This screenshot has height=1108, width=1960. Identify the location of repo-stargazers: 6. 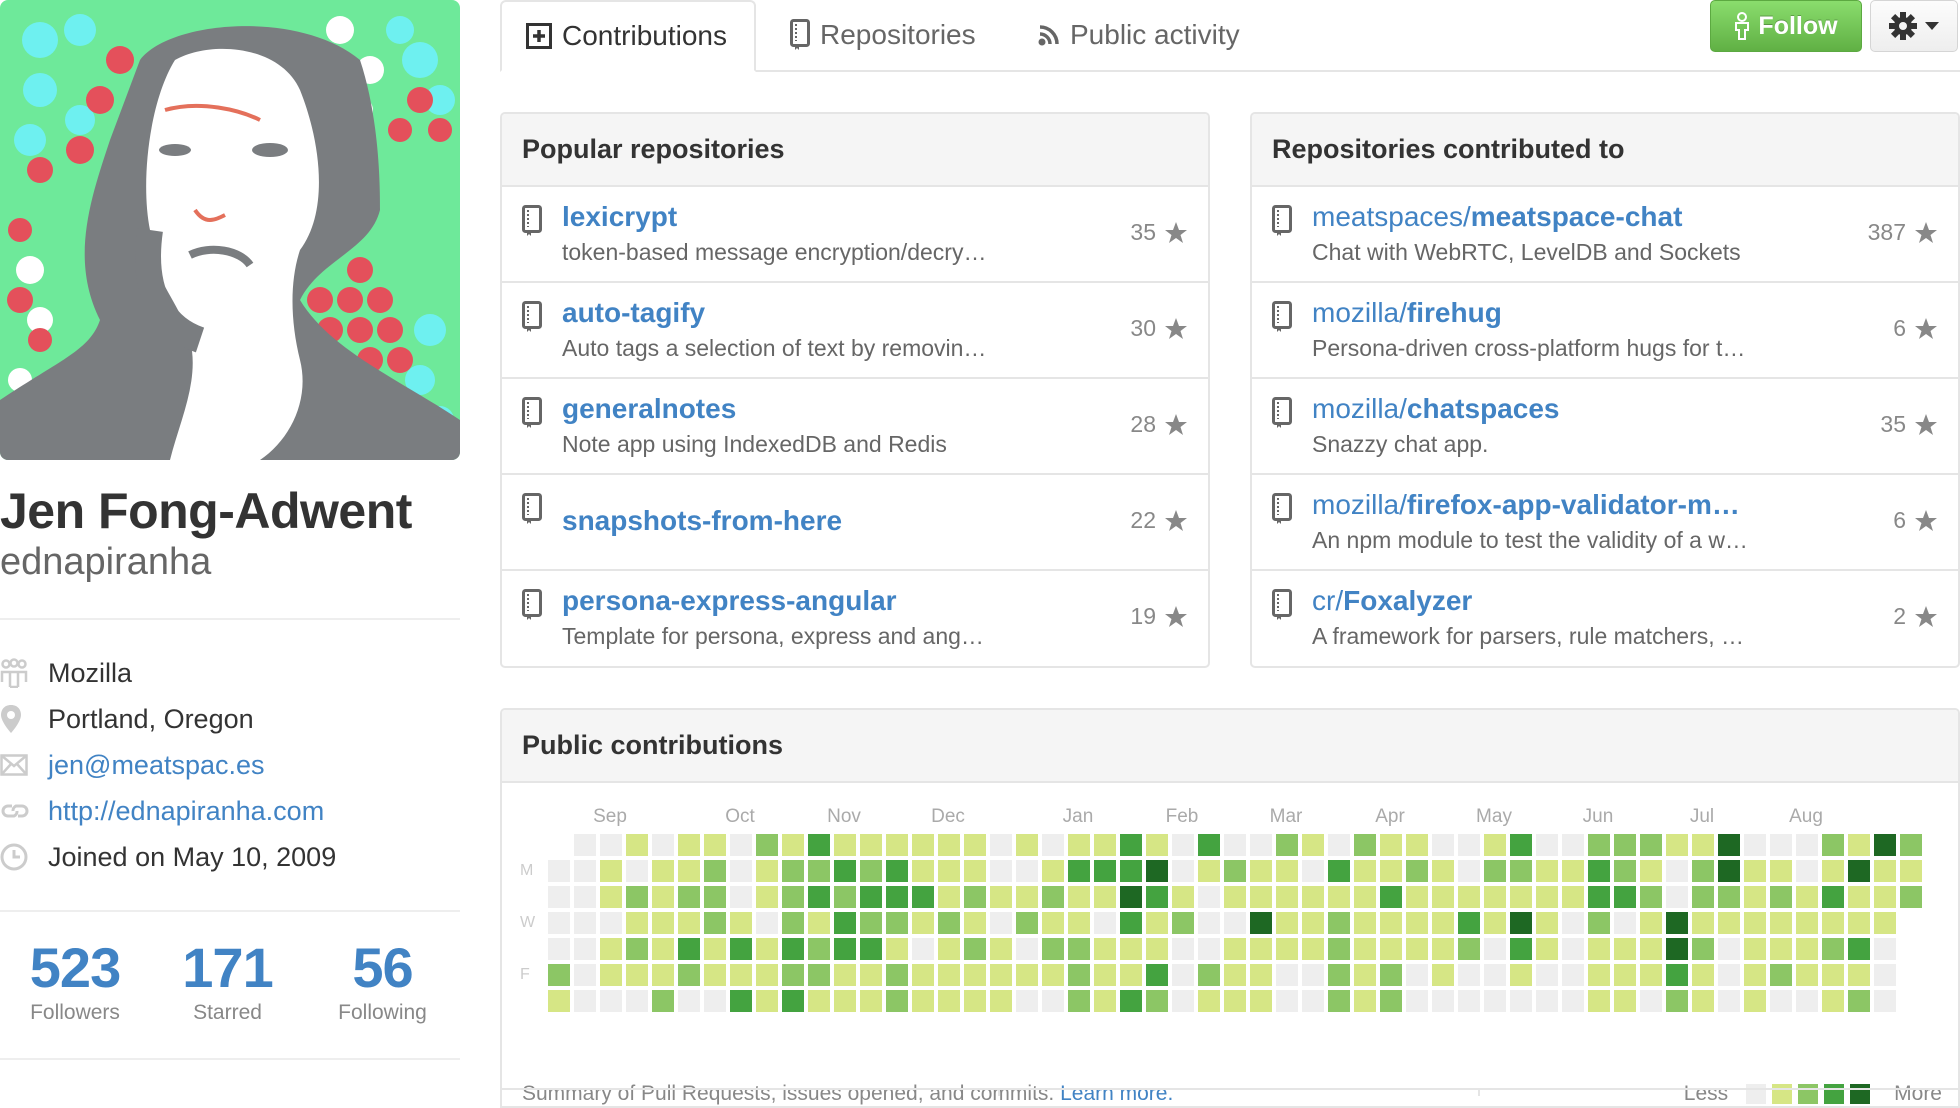
(1915, 520).